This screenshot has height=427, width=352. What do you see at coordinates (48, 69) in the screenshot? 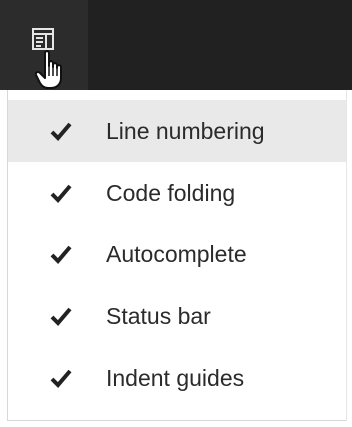
I see `hand-pointer-icon` at bounding box center [48, 69].